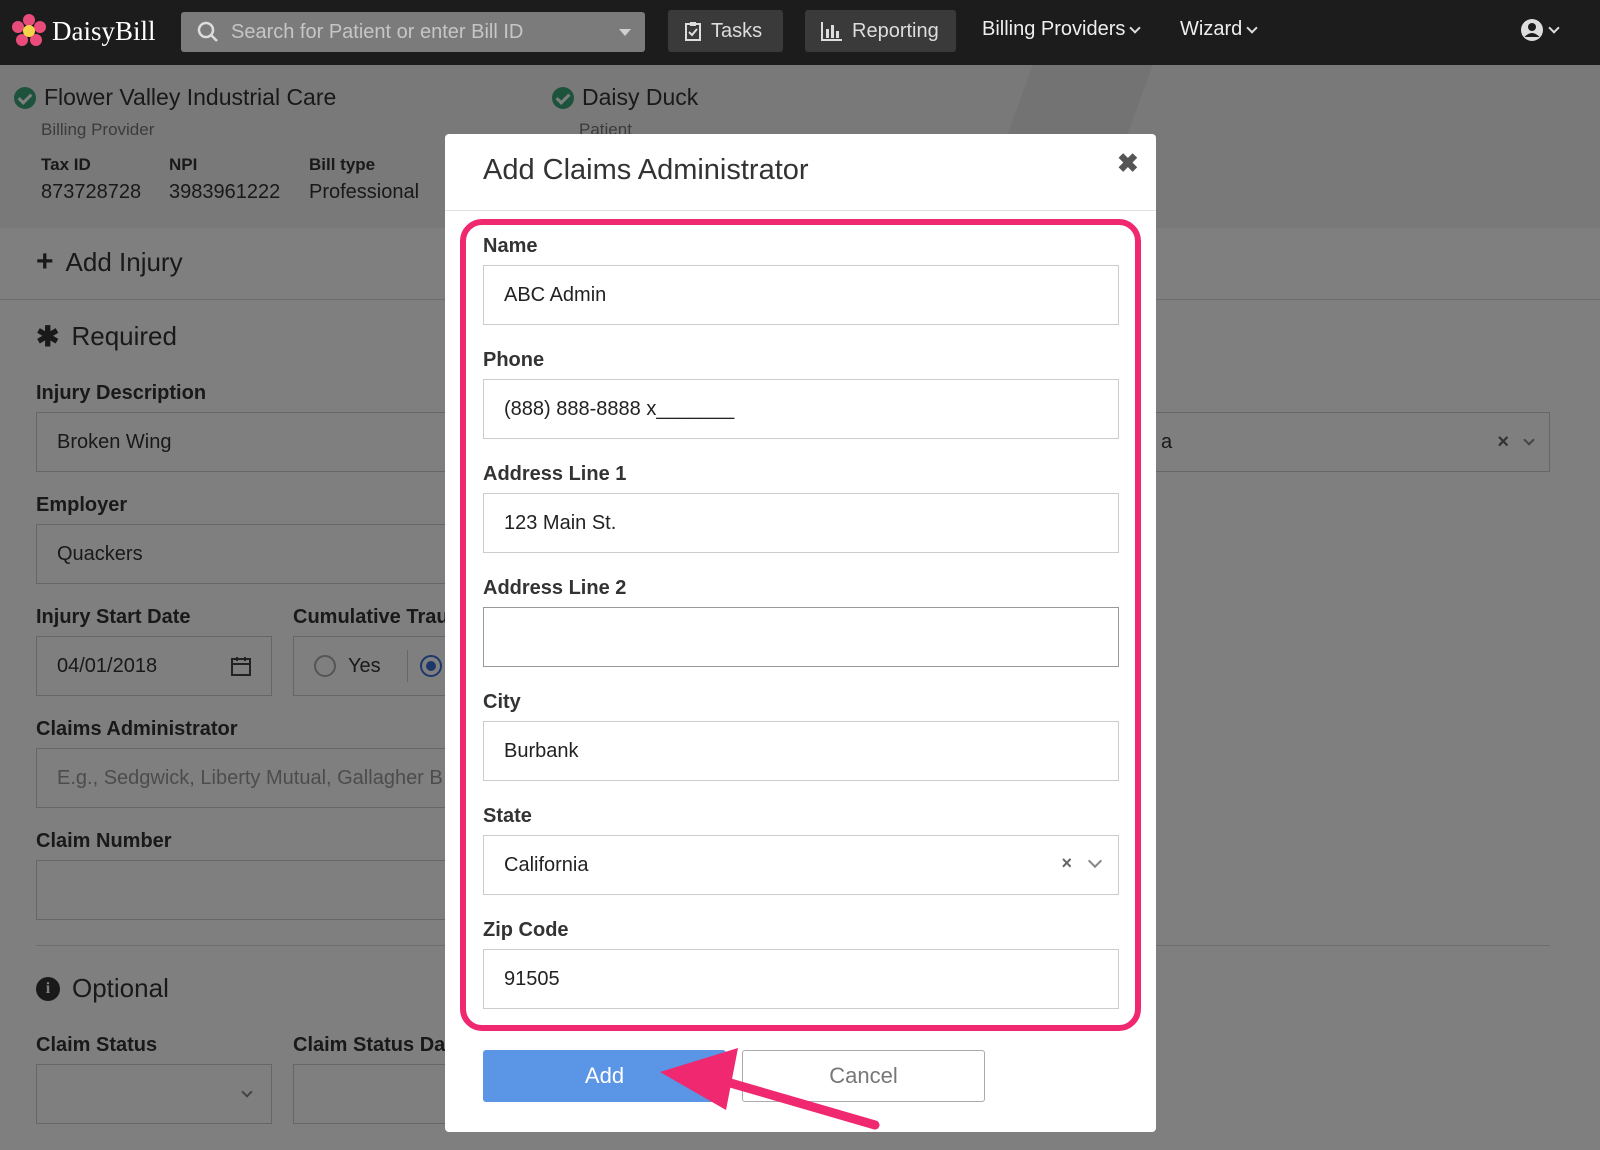  I want to click on reporting-label: Reporting, so click(895, 30).